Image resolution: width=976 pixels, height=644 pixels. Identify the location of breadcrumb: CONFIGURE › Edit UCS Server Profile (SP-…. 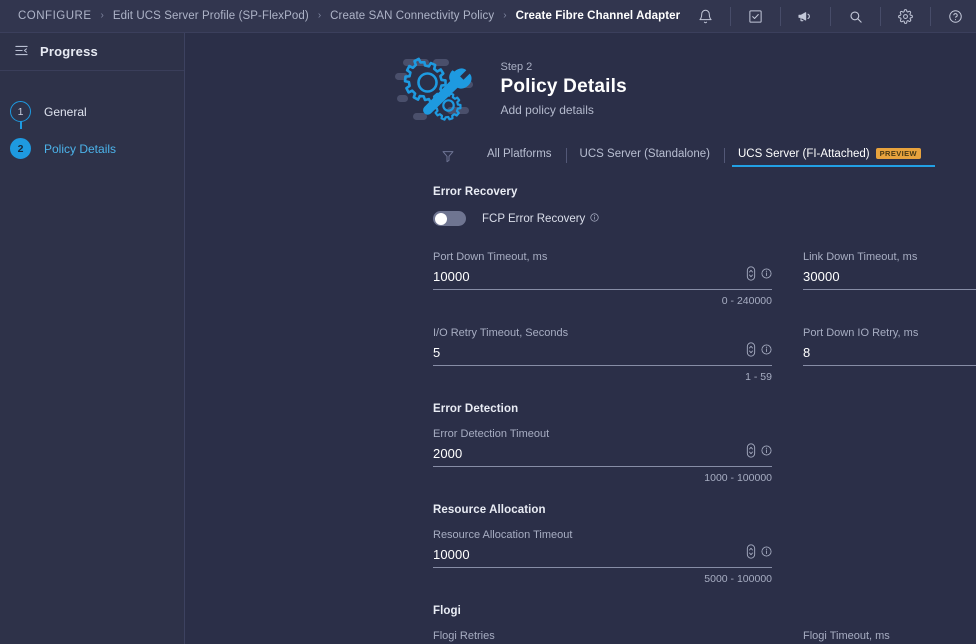
(349, 16).